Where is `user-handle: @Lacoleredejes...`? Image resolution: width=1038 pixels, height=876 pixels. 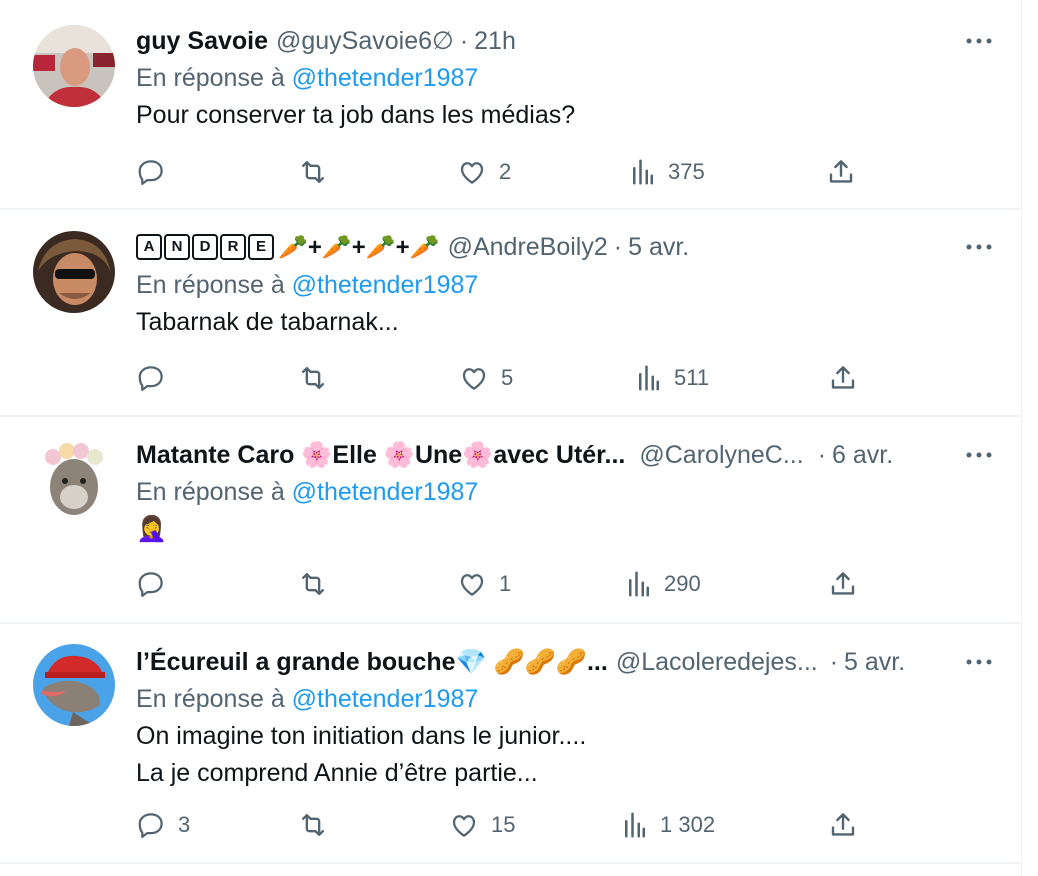 user-handle: @Lacoleredejes... is located at coordinates (717, 662).